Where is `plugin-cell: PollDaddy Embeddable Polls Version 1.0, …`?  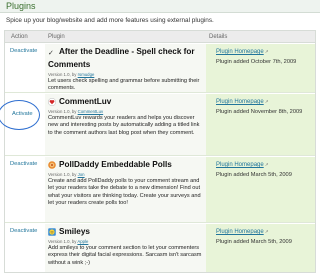 plugin-cell: PollDaddy Embeddable Polls Version 1.0, … is located at coordinates (125, 189).